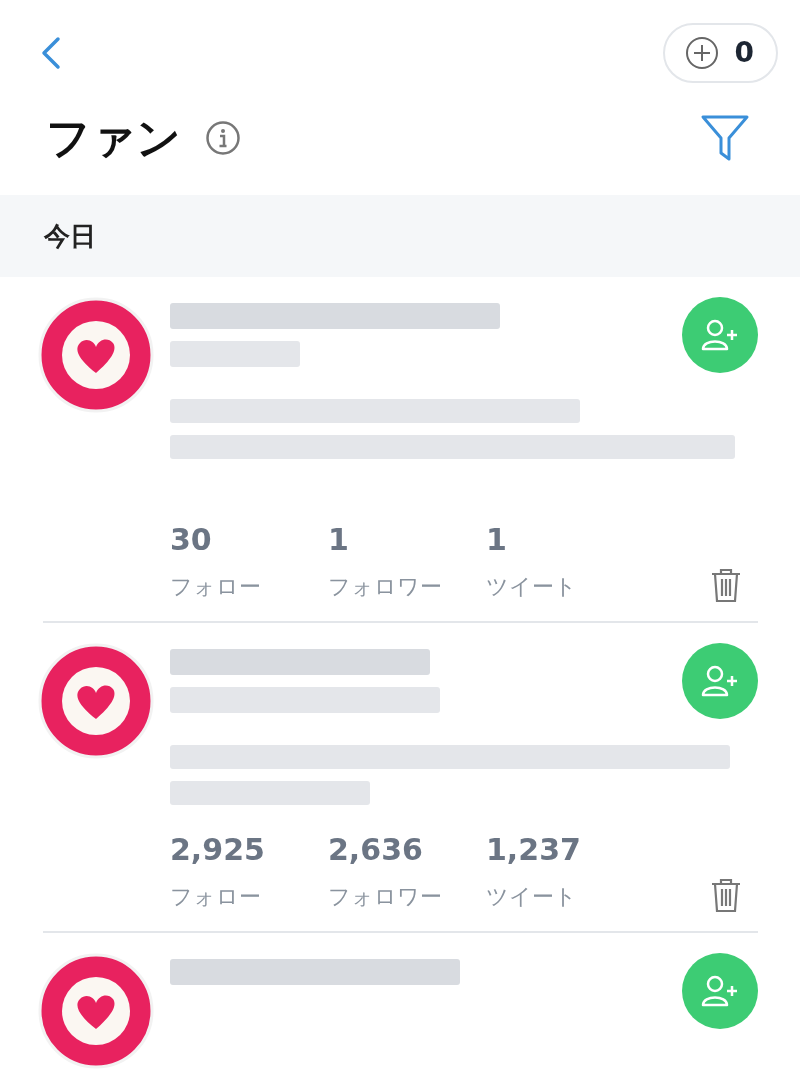 Image resolution: width=800 pixels, height=1081 pixels. Describe the element at coordinates (376, 850) in the screenshot. I see `stat-value: 2,636` at that location.